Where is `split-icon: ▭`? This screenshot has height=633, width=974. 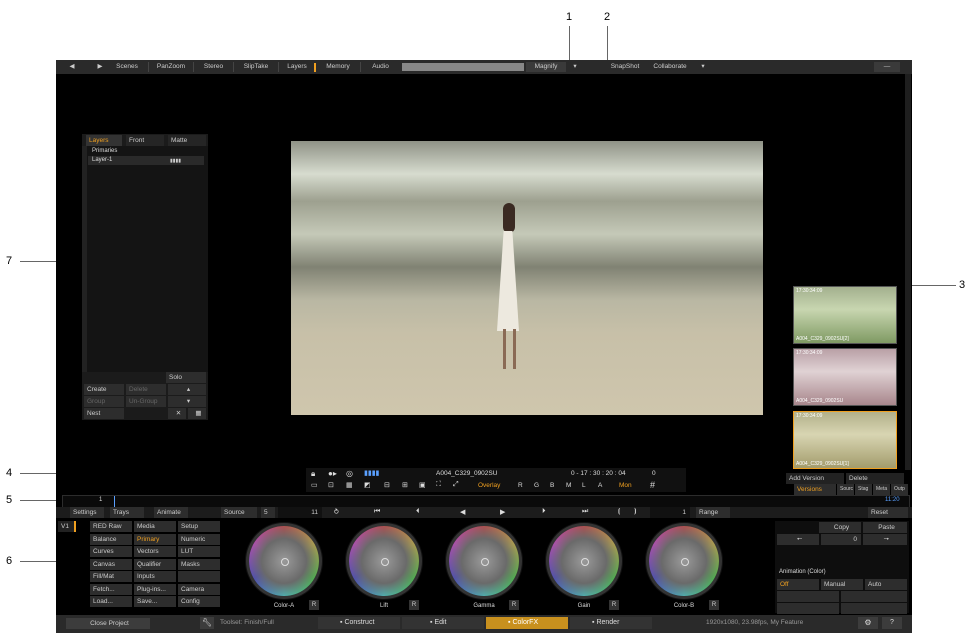 split-icon: ▭ is located at coordinates (314, 485).